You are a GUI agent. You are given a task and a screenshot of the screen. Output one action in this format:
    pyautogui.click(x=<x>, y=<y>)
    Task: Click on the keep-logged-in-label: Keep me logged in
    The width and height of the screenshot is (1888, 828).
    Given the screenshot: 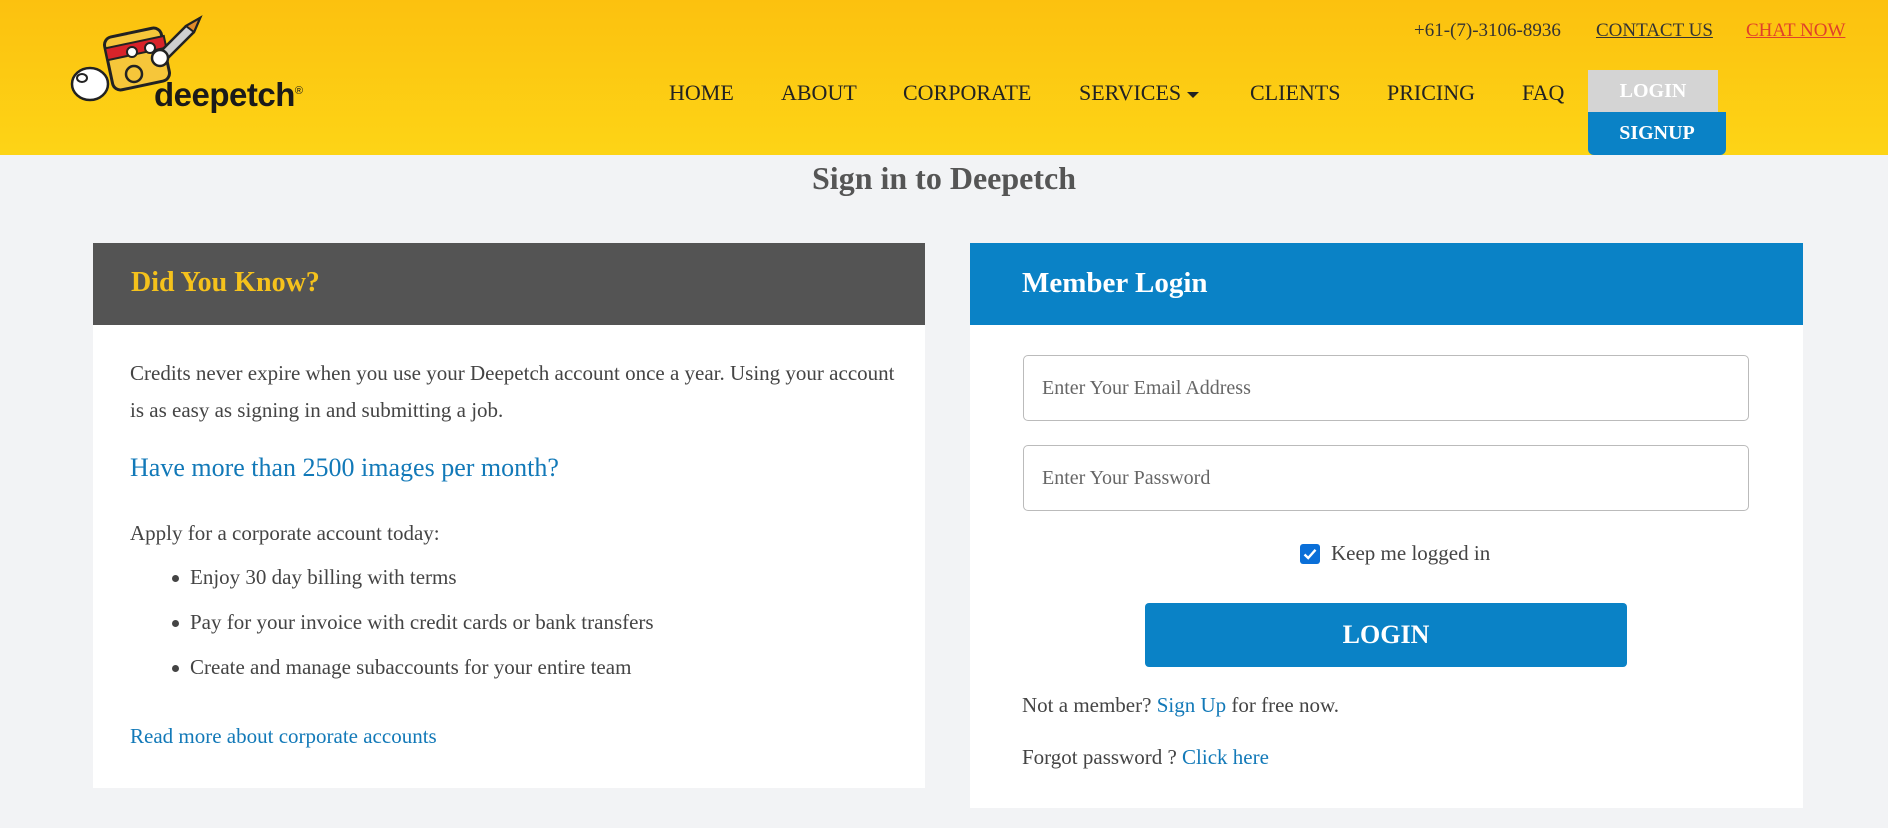 What is the action you would take?
    pyautogui.click(x=1411, y=553)
    